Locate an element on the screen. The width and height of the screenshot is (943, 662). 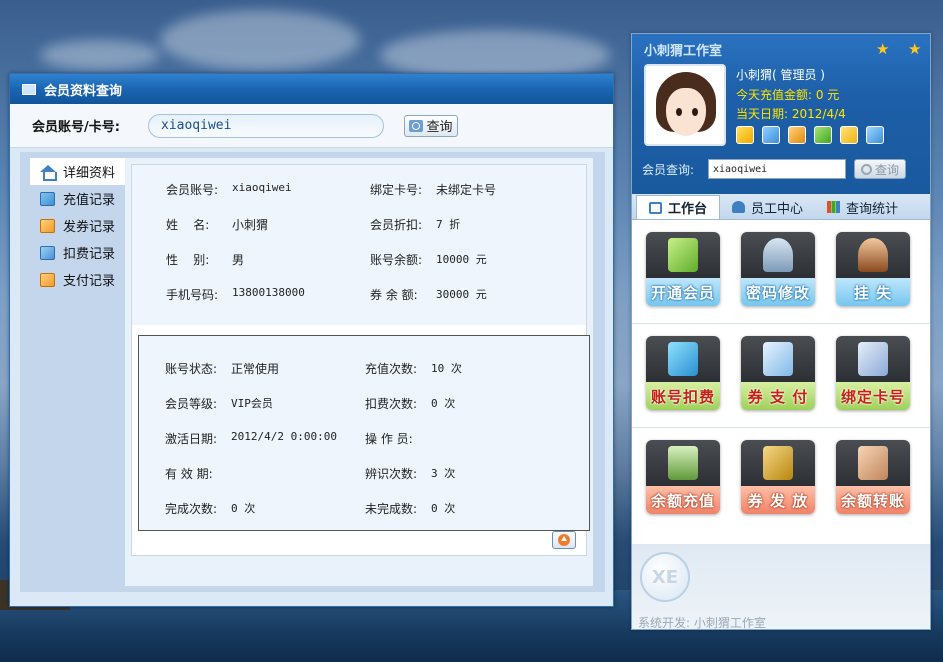
query-button: 查询 is located at coordinates (431, 125).